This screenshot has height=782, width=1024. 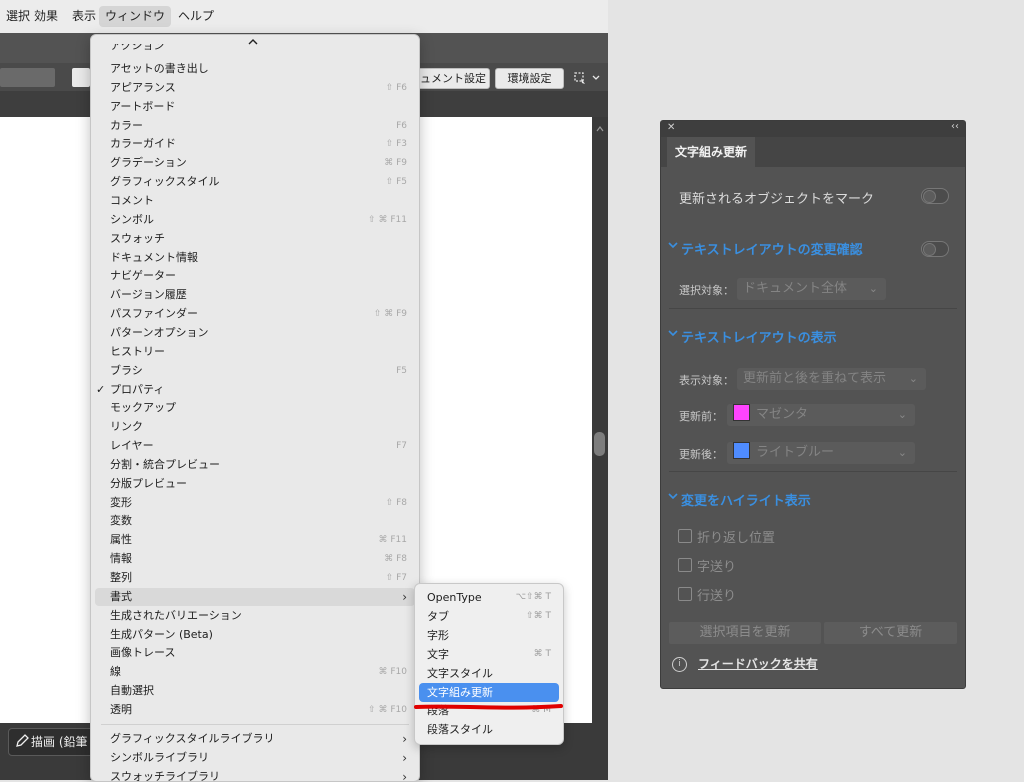 I want to click on submenu-item-label: 段落スタイル, so click(x=460, y=730).